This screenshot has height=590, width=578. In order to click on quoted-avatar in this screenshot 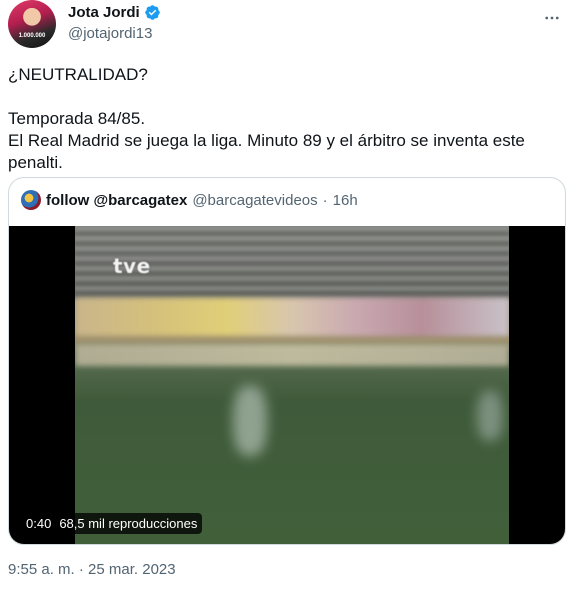, I will do `click(31, 200)`.